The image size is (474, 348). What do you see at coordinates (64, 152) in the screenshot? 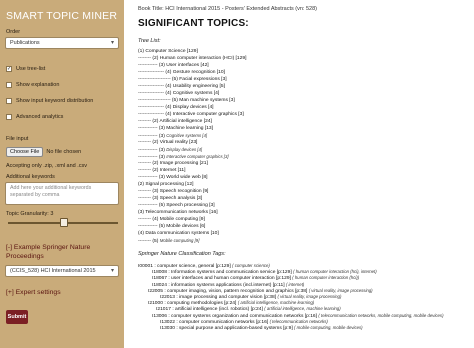
I see `file-status: No file chosen` at bounding box center [64, 152].